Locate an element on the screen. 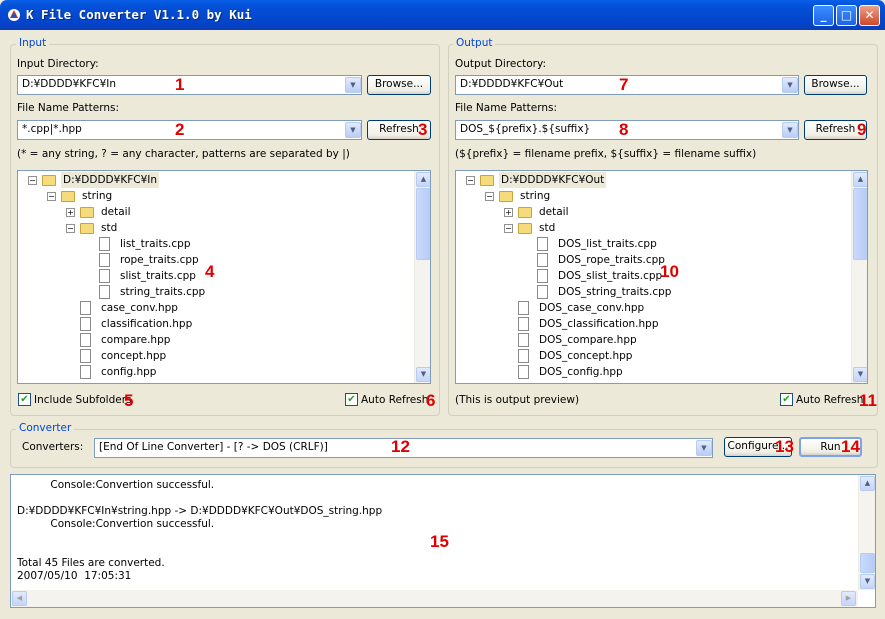 This screenshot has width=885, height=619. annotation-7: 7 is located at coordinates (624, 84).